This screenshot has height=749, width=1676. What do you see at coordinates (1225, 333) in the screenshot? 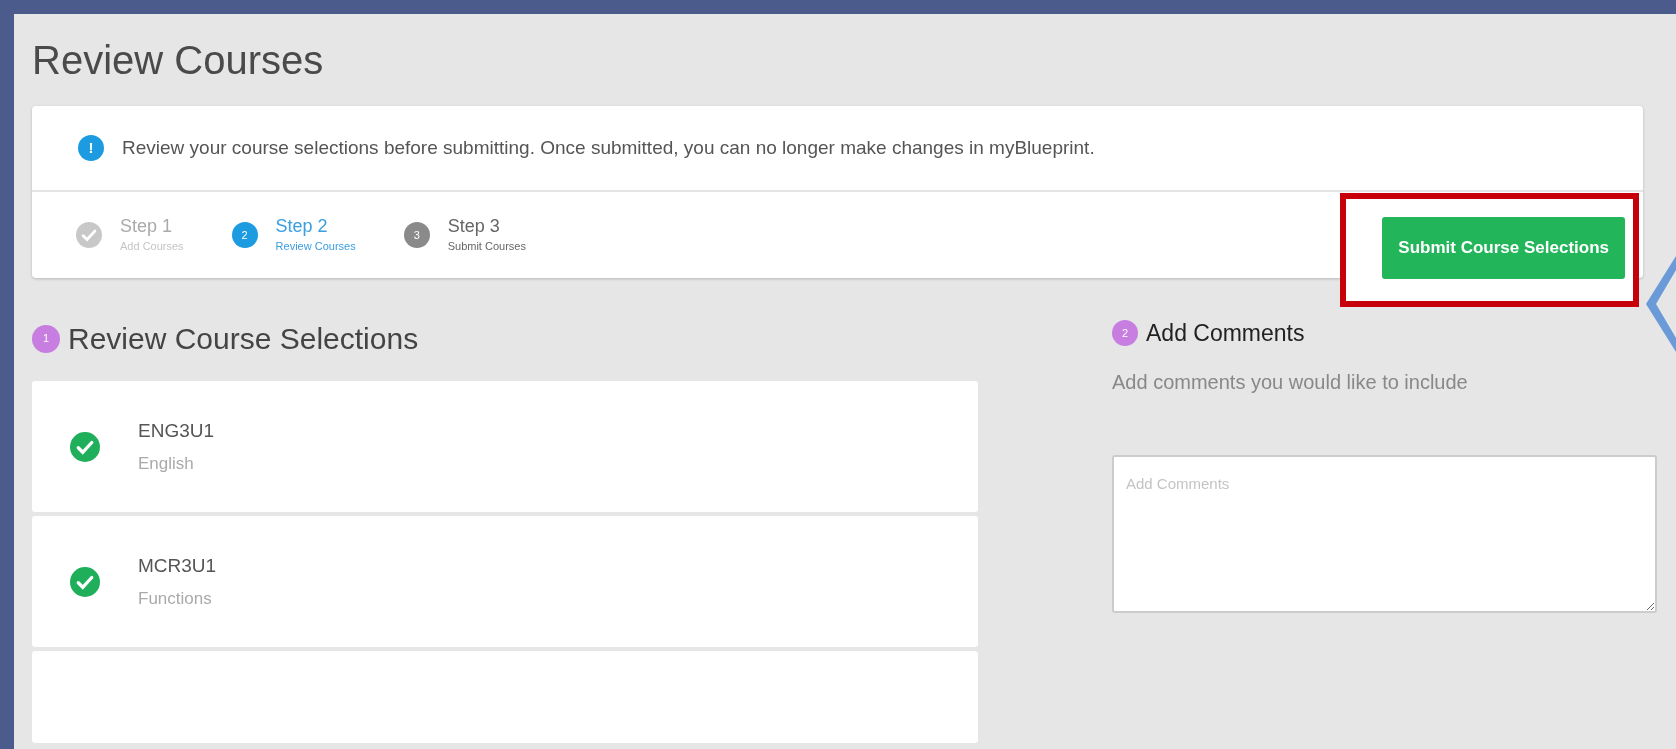
I see `section-title: Add Comments` at bounding box center [1225, 333].